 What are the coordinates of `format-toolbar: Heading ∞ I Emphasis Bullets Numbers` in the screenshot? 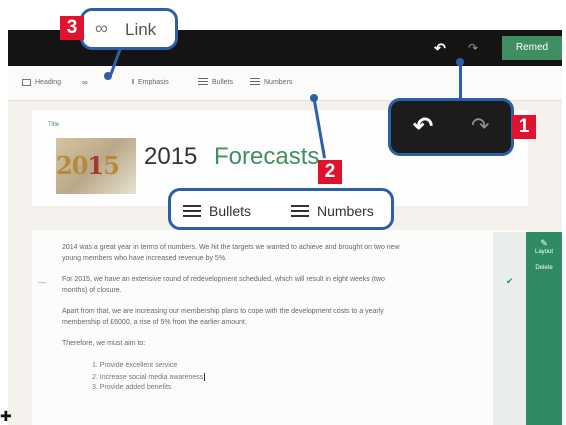 It's located at (285, 83).